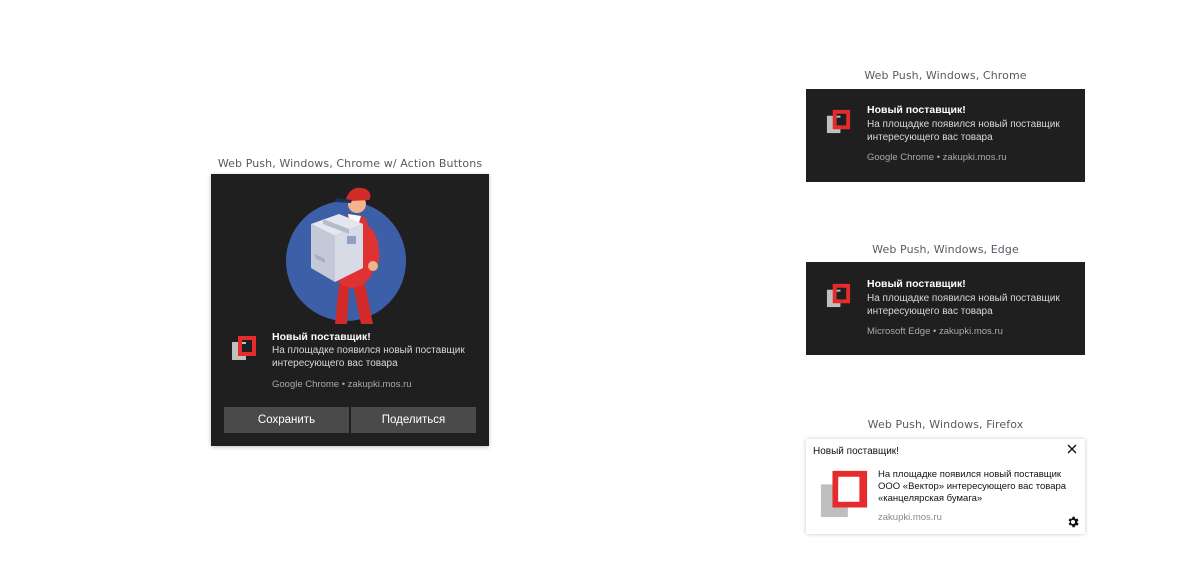 This screenshot has width=1199, height=572. What do you see at coordinates (935, 331) in the screenshot?
I see `notification-source: Microsoft Edge • zakupki.mos.ru` at bounding box center [935, 331].